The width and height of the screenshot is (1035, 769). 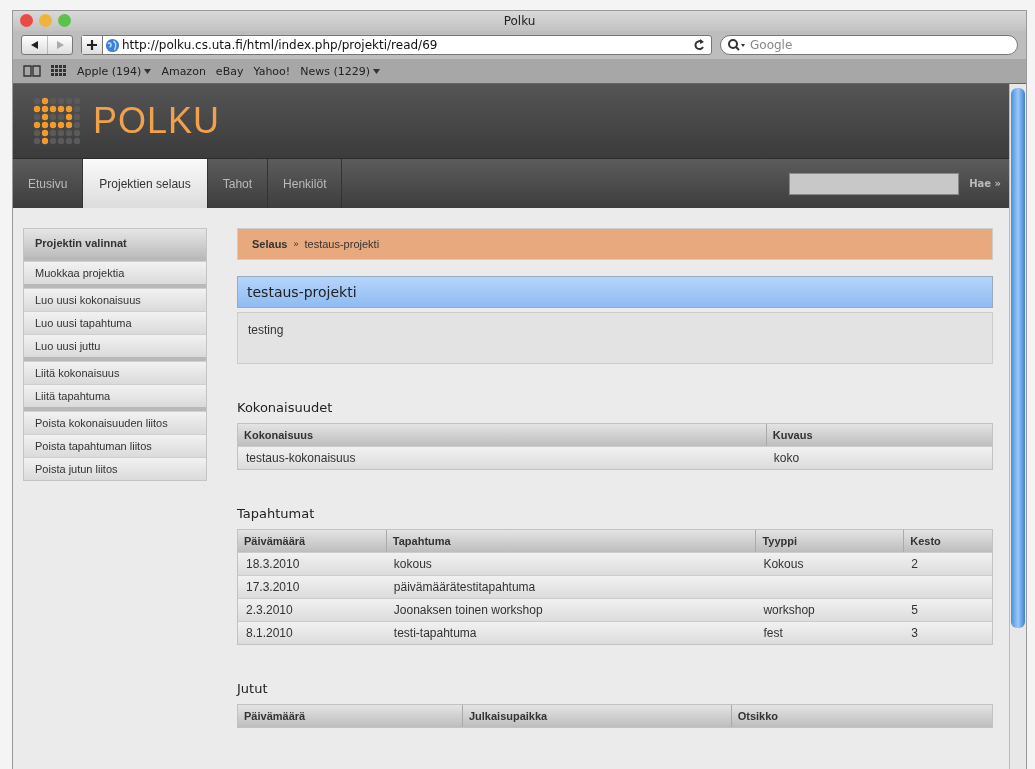 What do you see at coordinates (783, 564) in the screenshot?
I see `table-cell: Kokous` at bounding box center [783, 564].